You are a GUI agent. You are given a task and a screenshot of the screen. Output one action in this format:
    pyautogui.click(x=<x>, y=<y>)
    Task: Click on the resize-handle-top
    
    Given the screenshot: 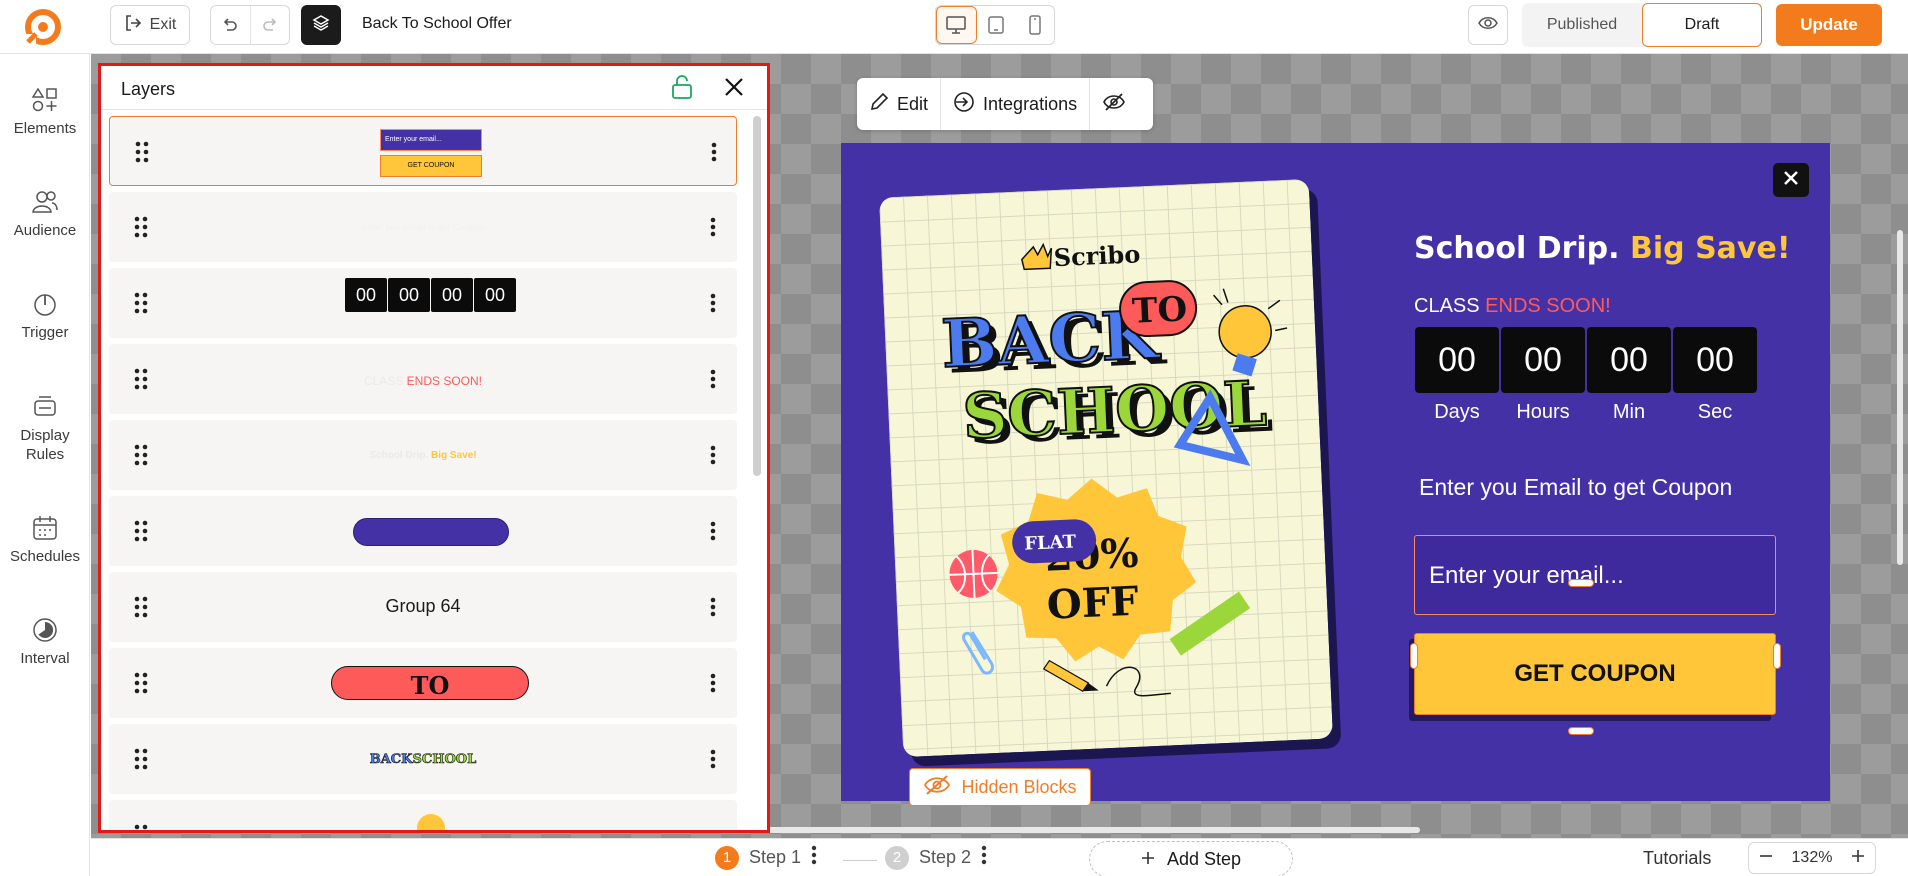 What is the action you would take?
    pyautogui.click(x=1581, y=583)
    